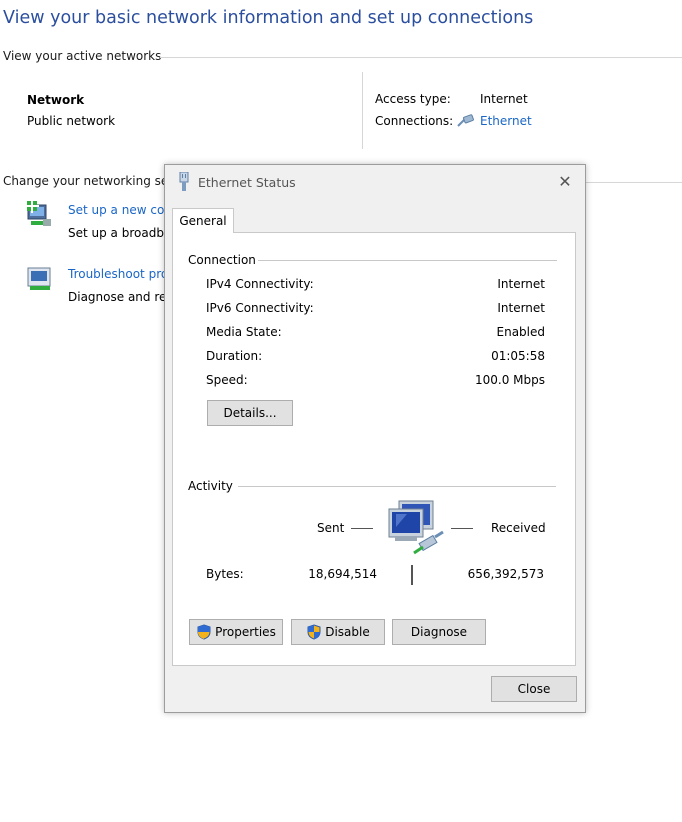 This screenshot has width=682, height=822. I want to click on media-state-label: Media State:, so click(244, 332).